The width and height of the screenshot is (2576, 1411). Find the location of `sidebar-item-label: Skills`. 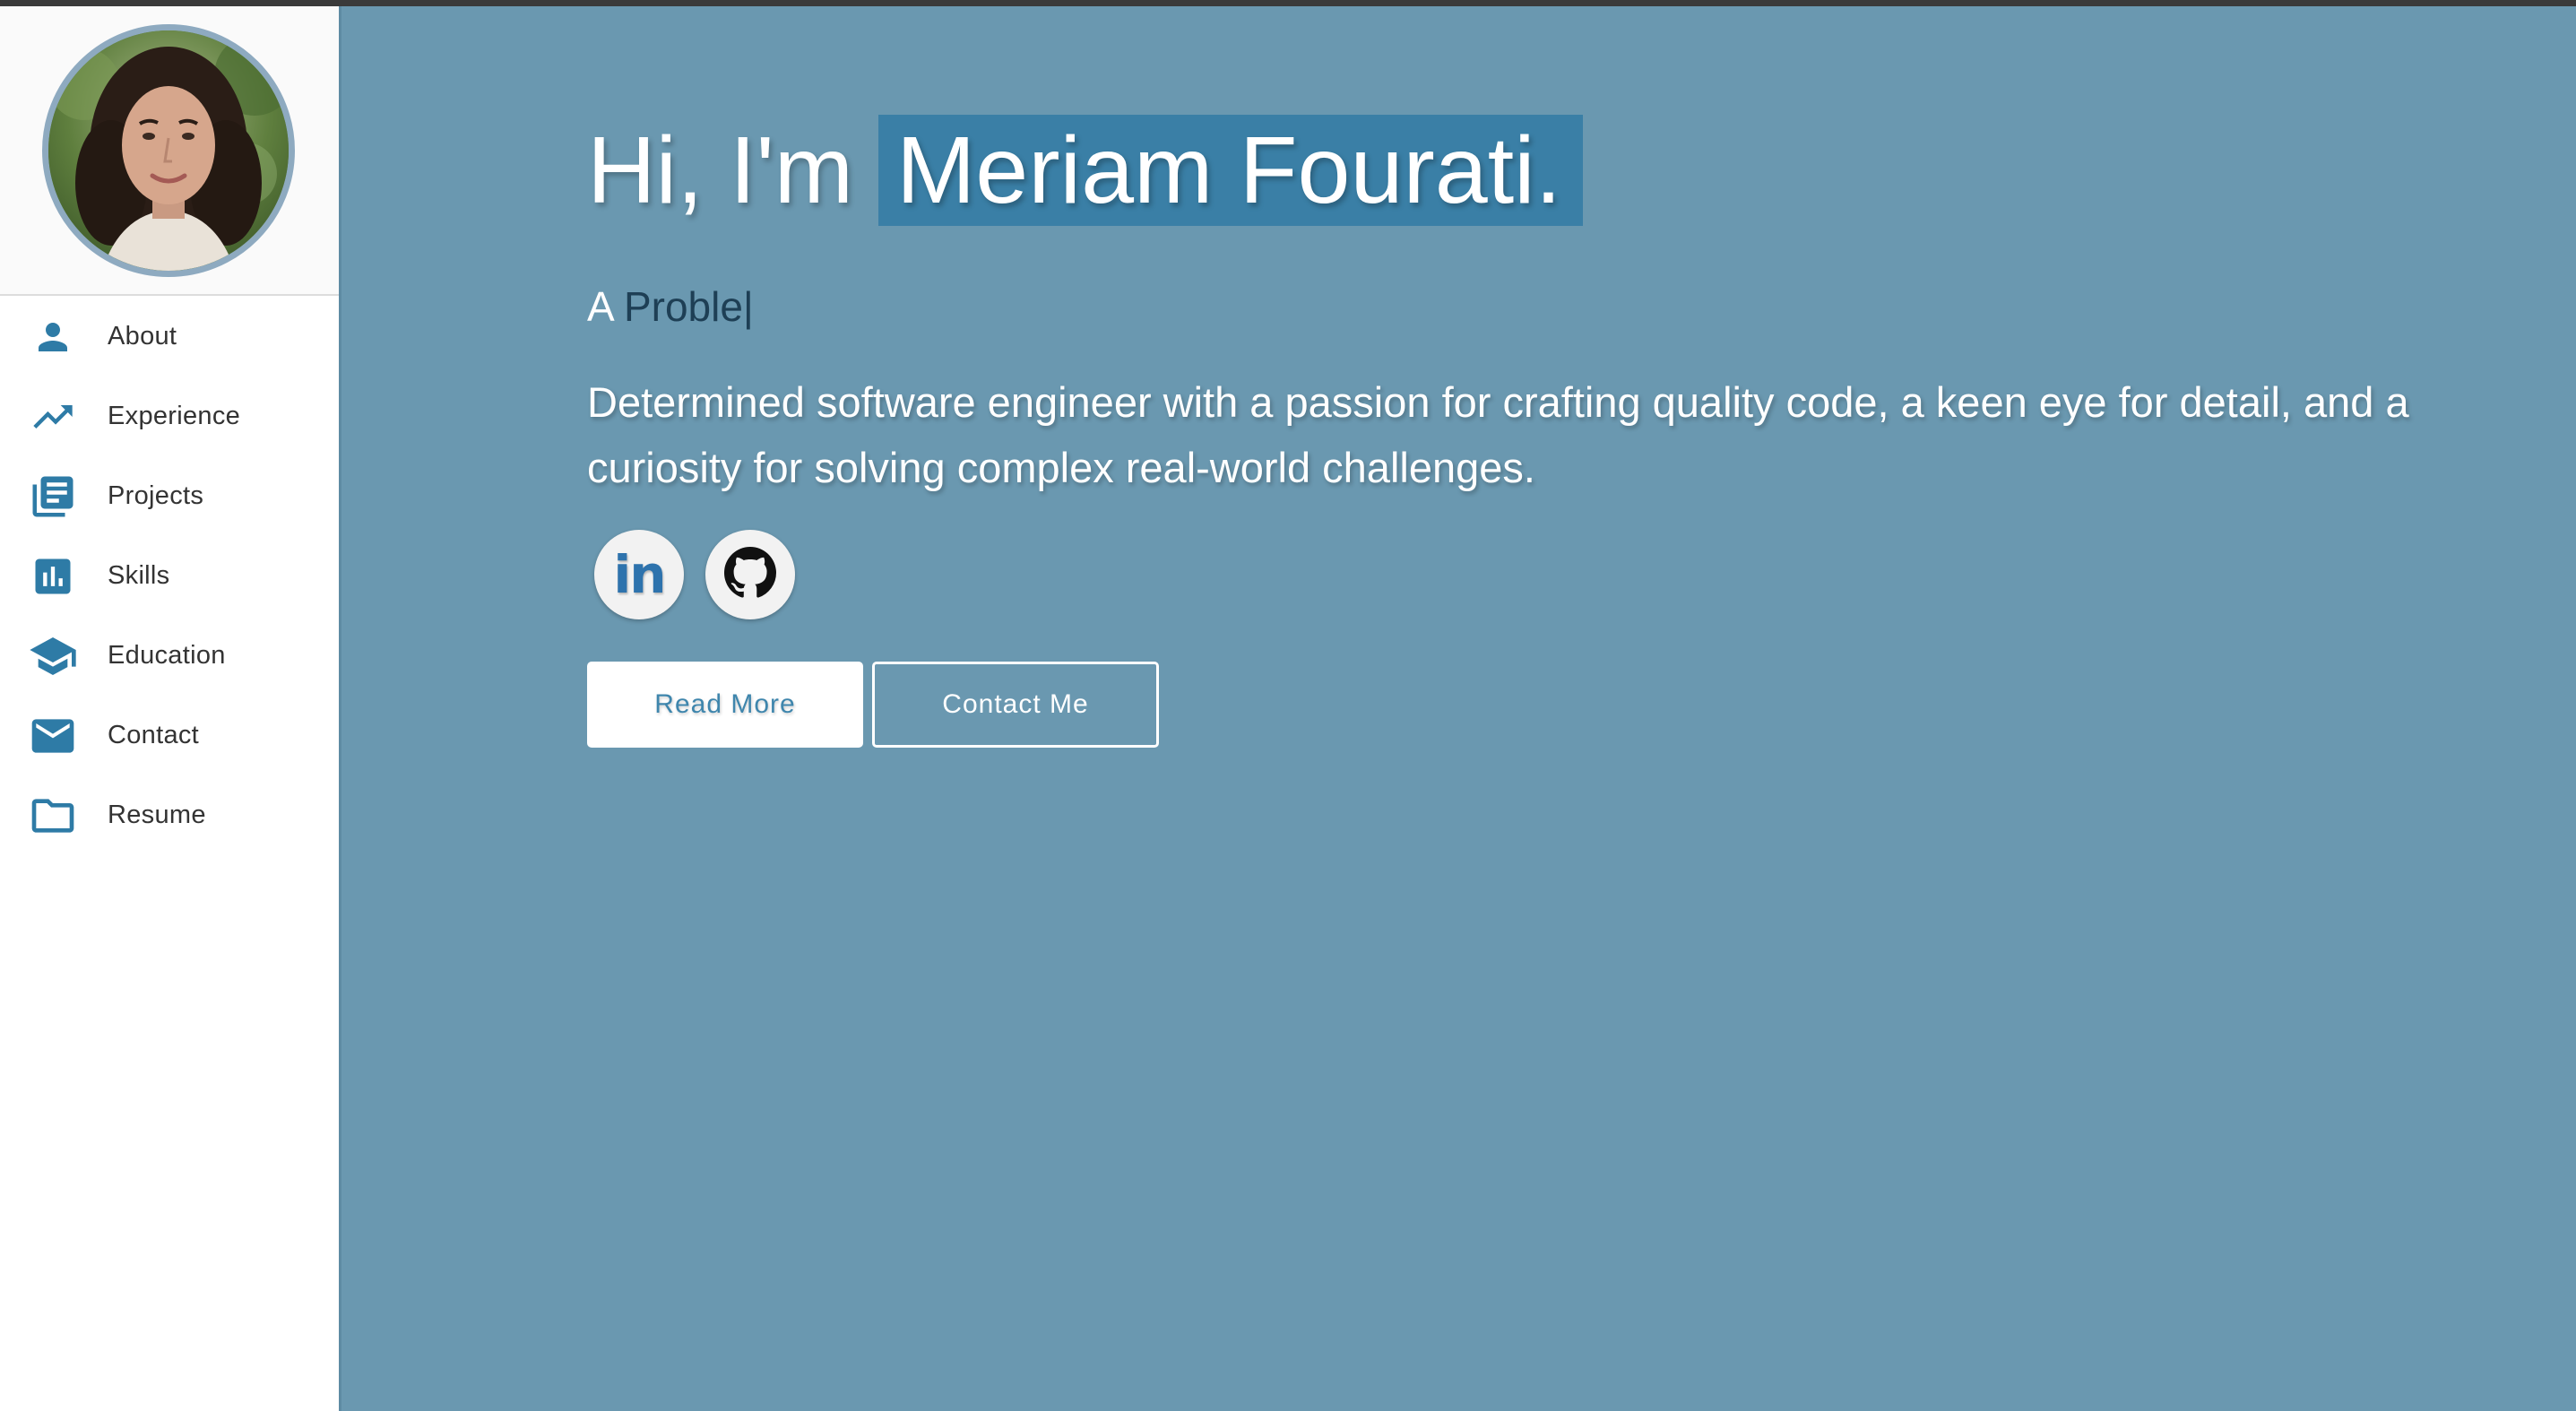

sidebar-item-label: Skills is located at coordinates (139, 575).